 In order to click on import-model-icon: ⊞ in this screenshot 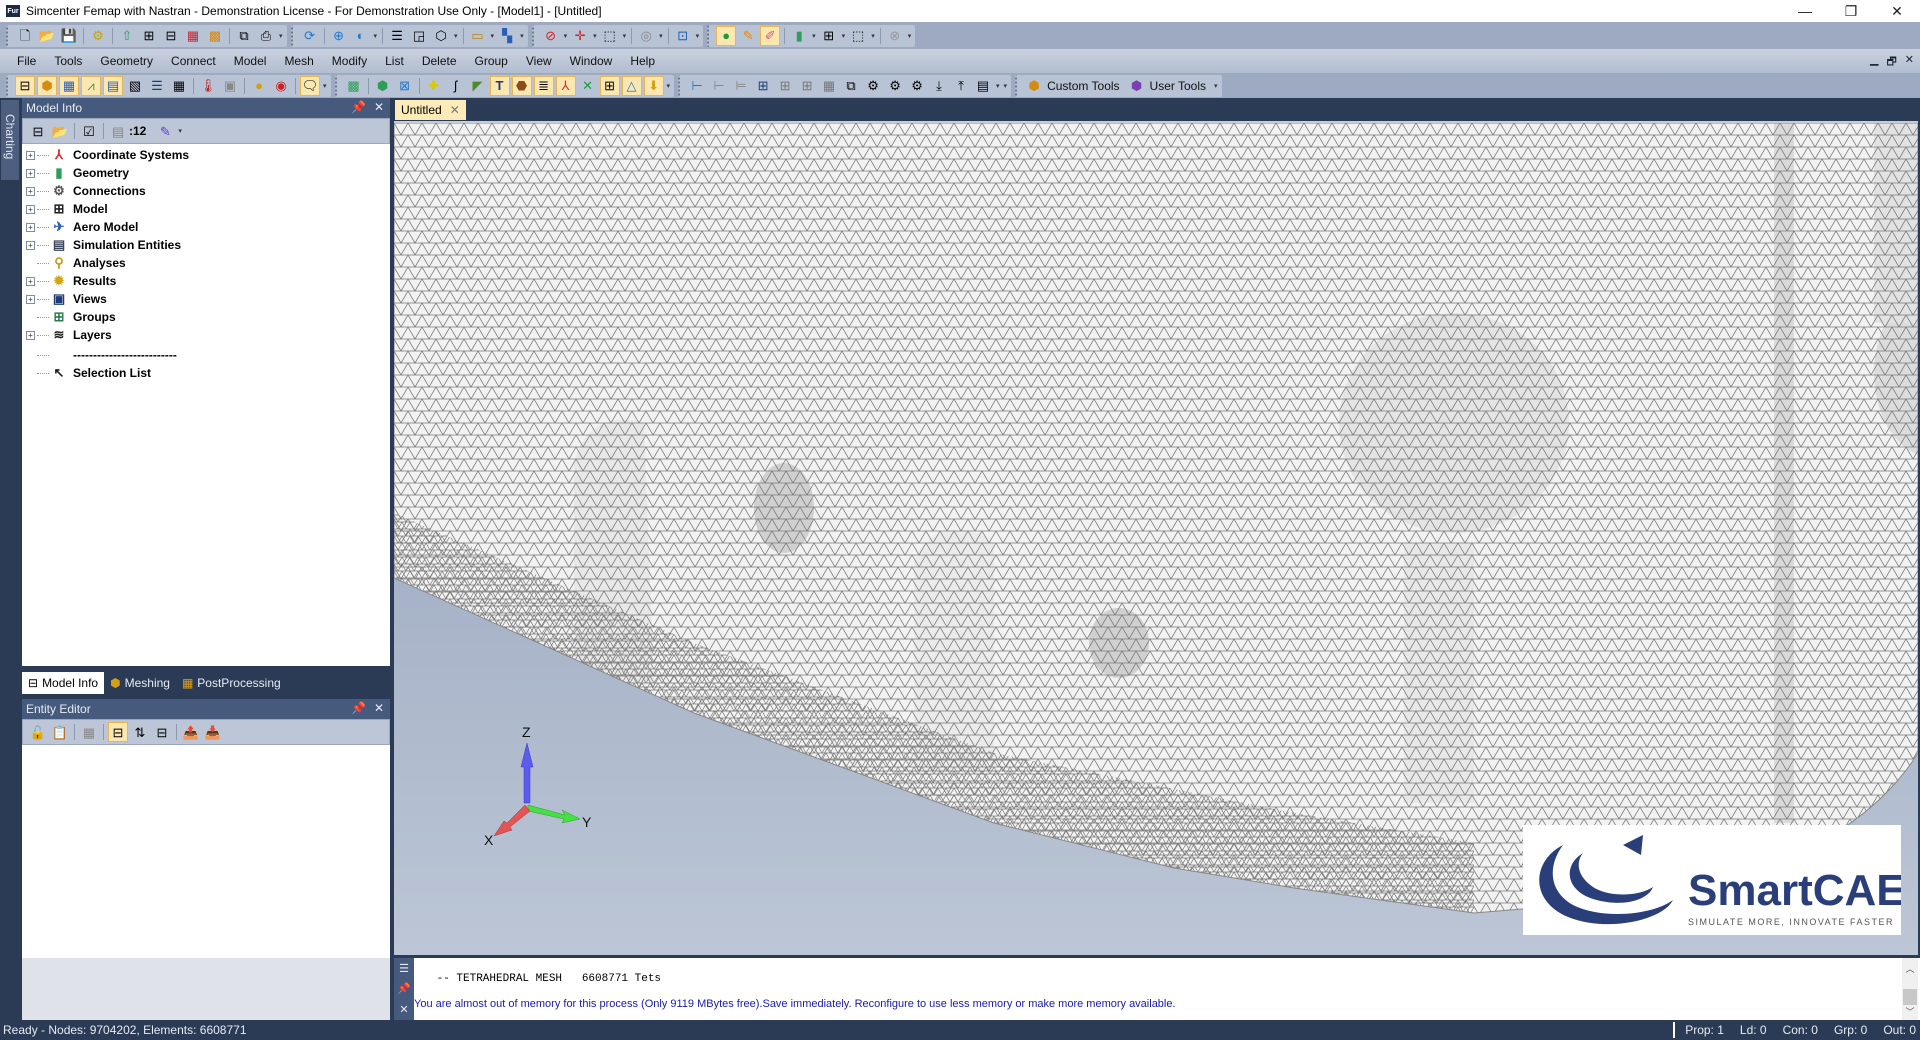, I will do `click(149, 36)`.